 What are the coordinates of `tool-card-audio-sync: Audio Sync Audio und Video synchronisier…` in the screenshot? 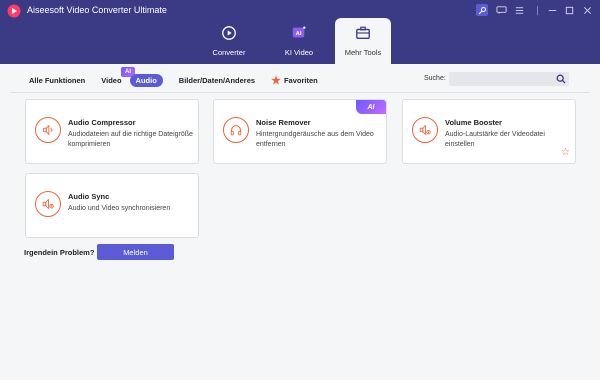 It's located at (112, 205).